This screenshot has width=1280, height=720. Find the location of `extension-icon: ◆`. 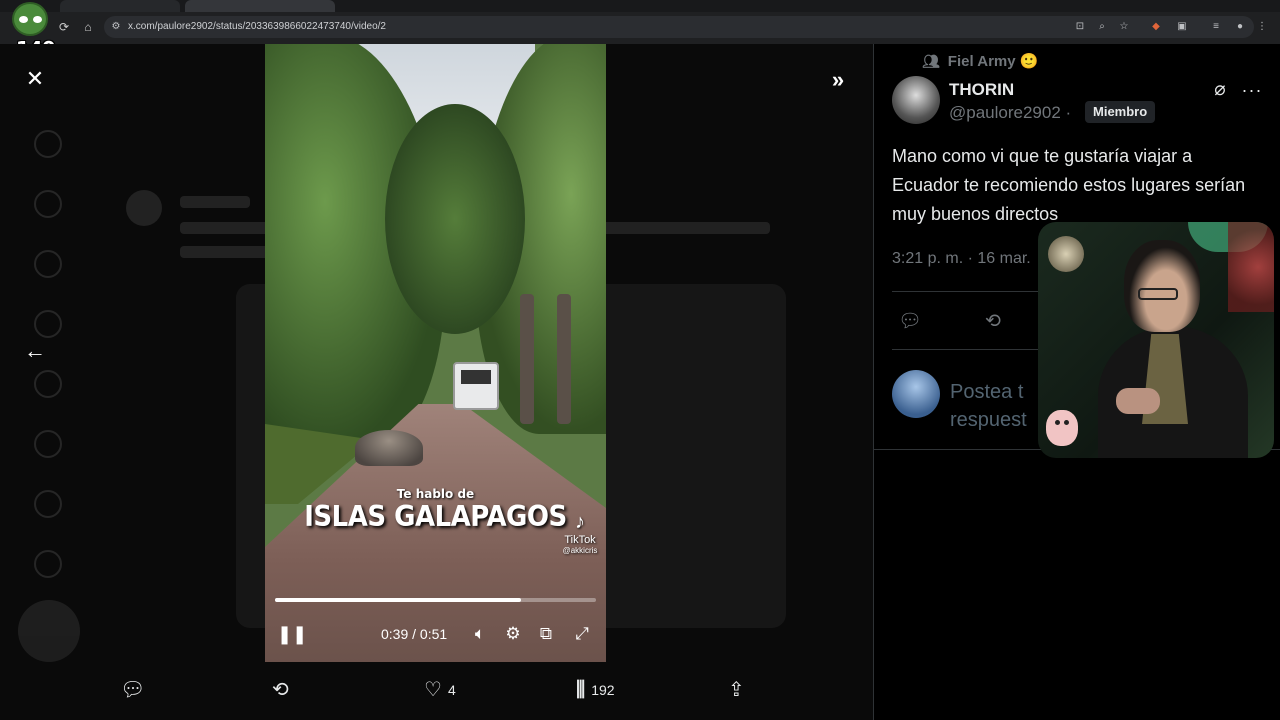

extension-icon: ◆ is located at coordinates (1156, 27).